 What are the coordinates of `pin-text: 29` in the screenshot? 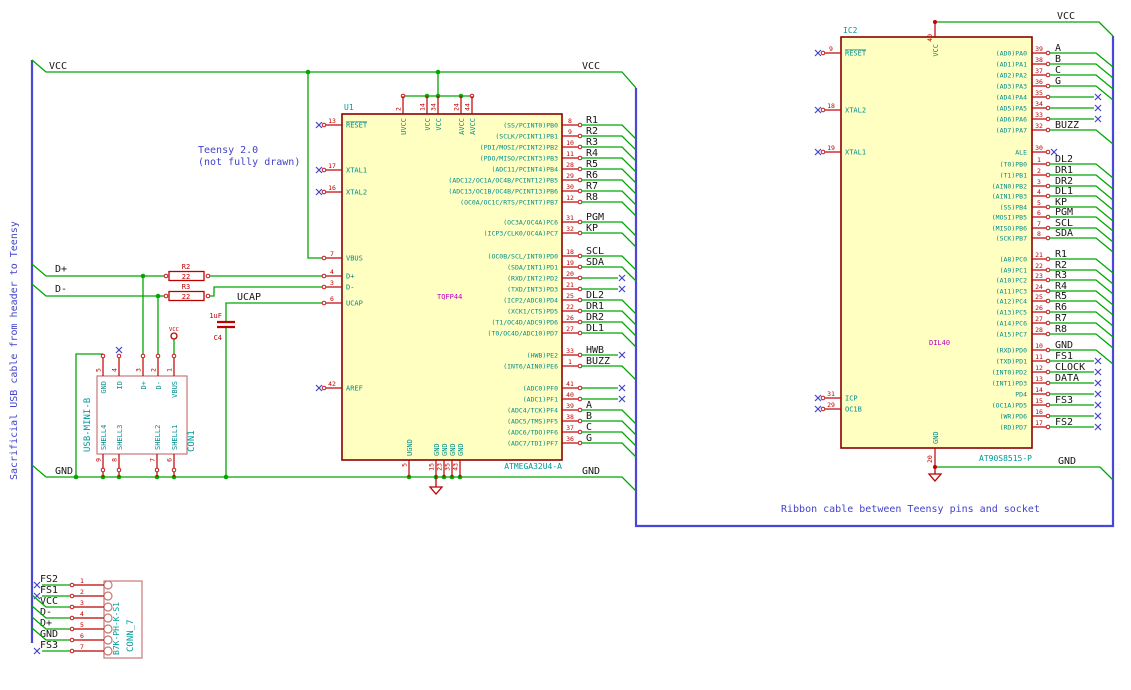 It's located at (831, 405).